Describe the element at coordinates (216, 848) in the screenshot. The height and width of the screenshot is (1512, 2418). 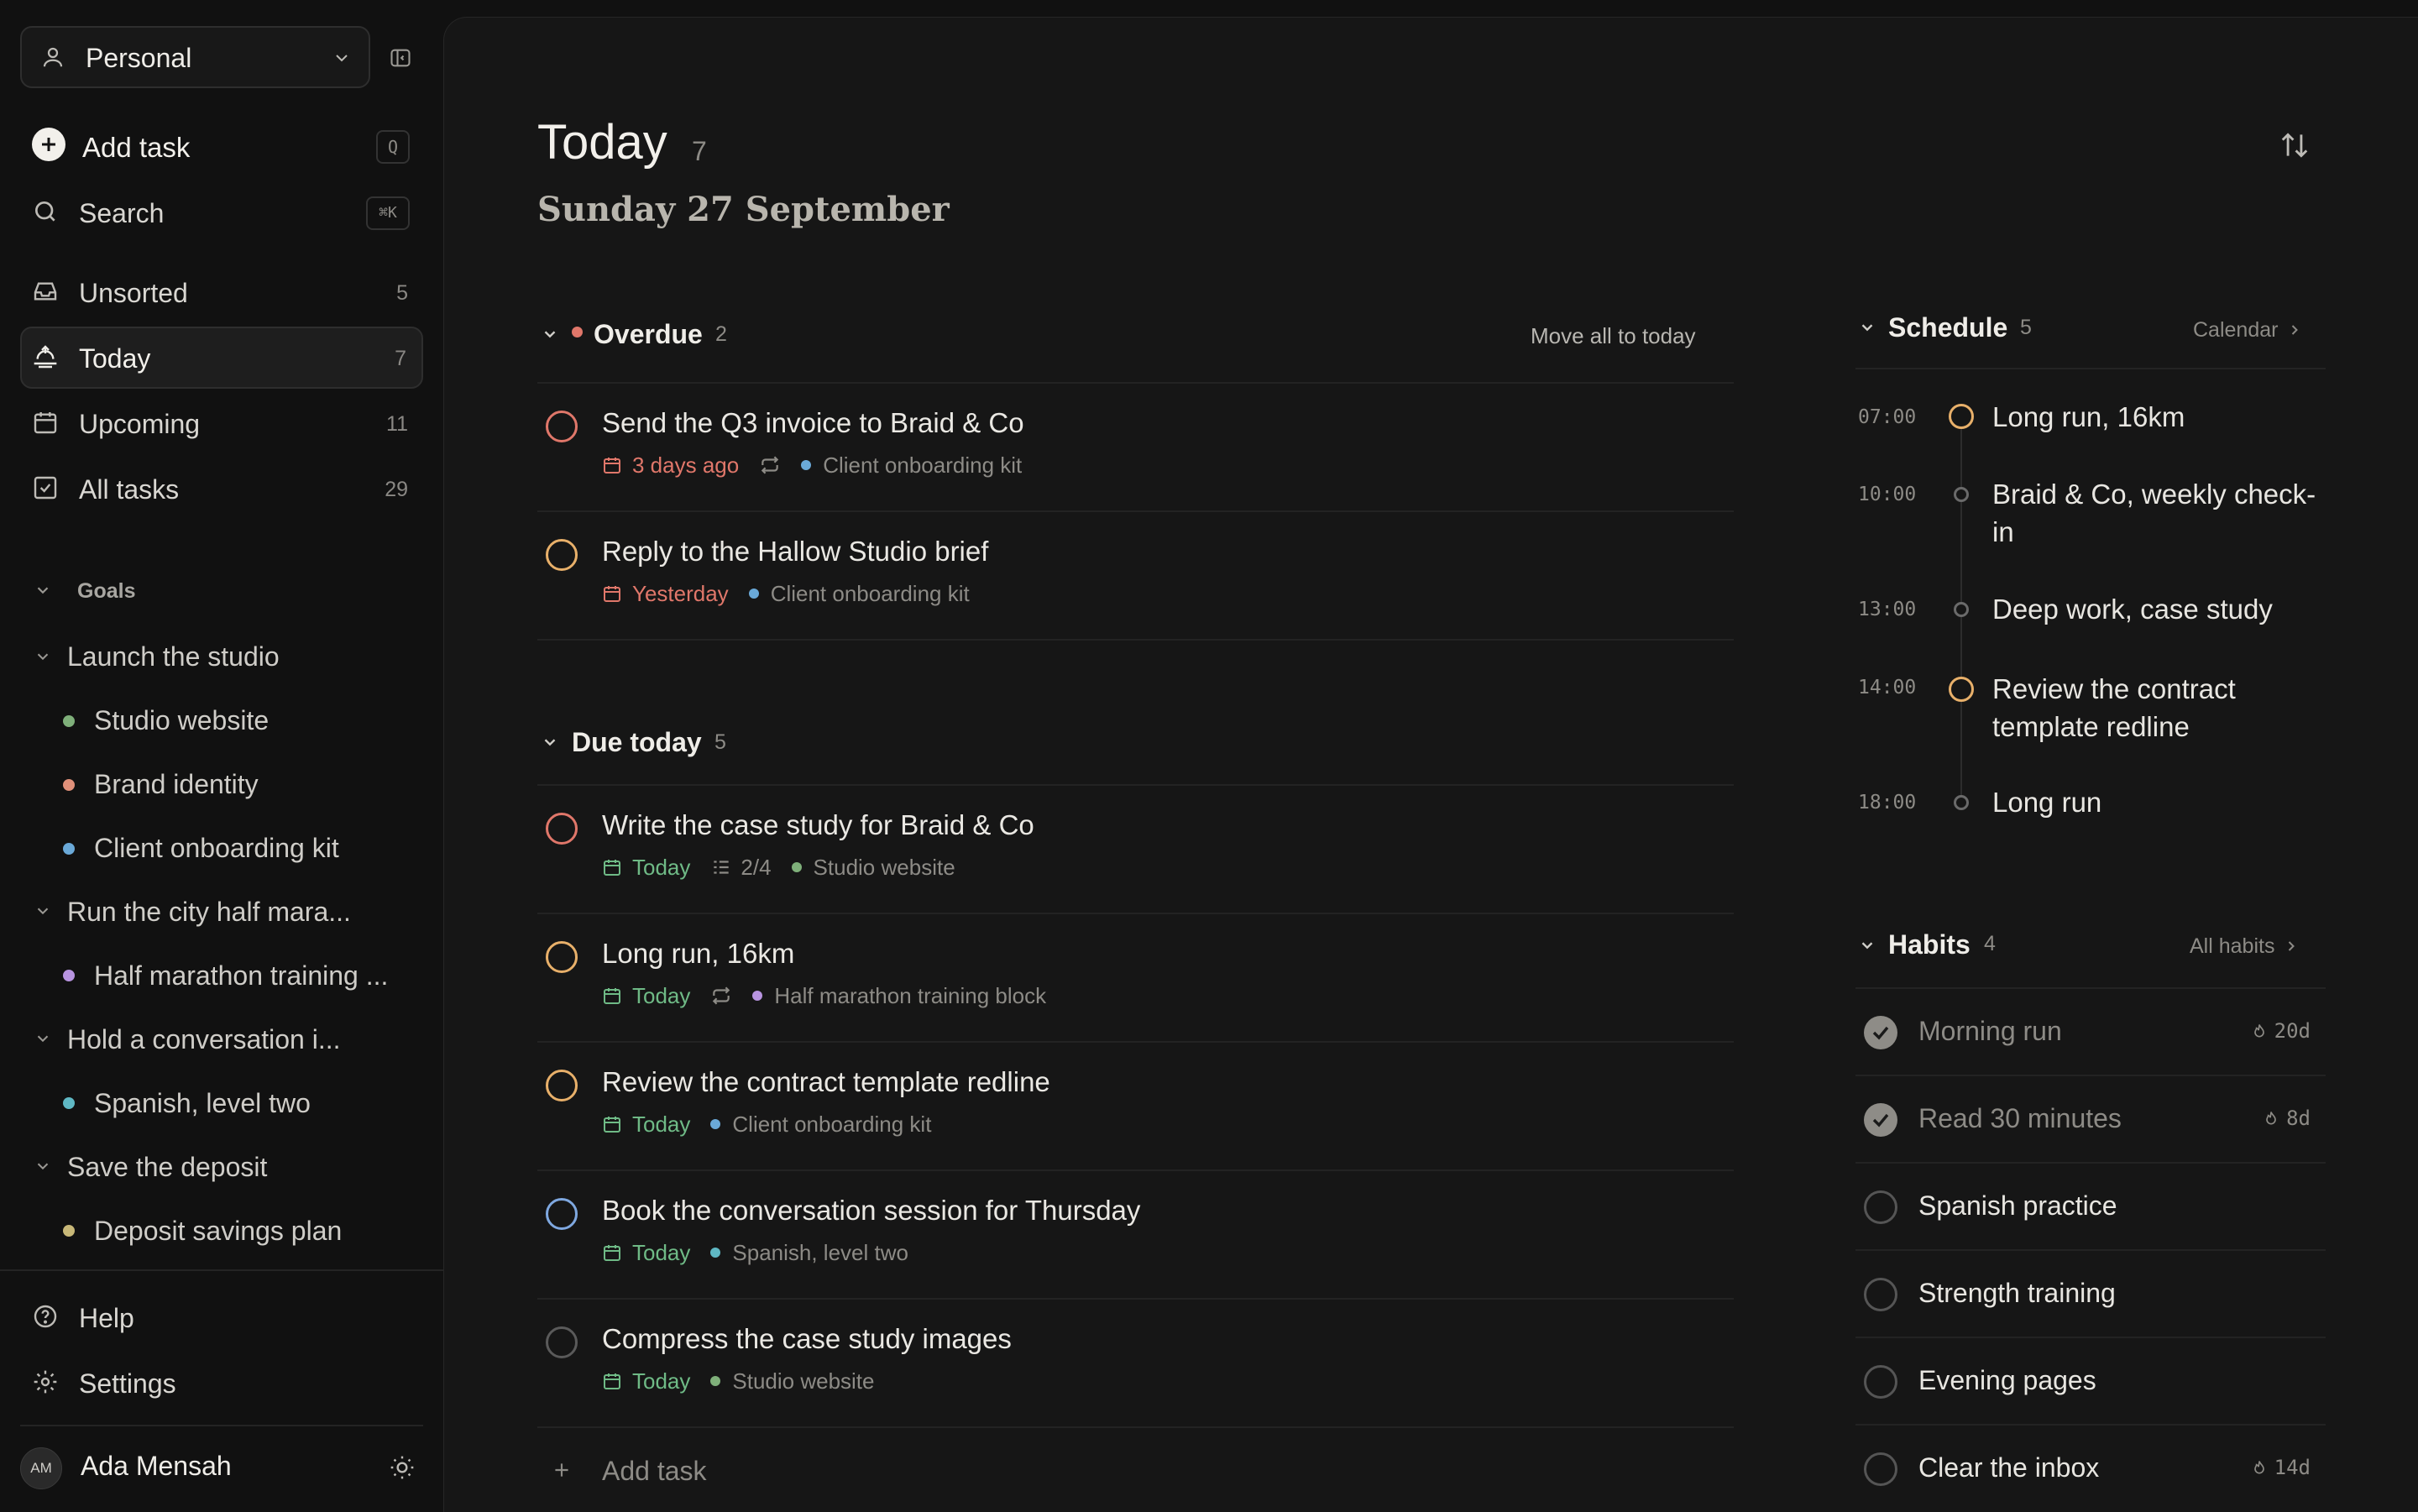
I see `project-client-onboarding-kit: Client onboarding kit` at that location.